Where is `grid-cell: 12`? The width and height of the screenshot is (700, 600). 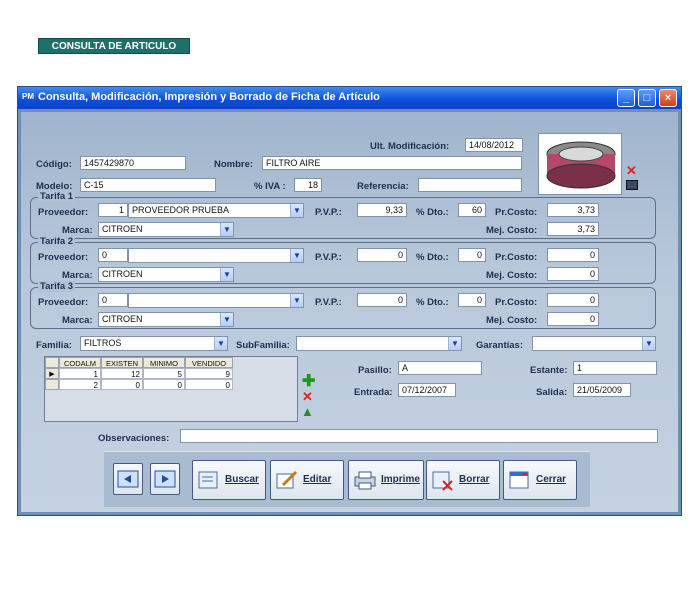
grid-cell: 12 is located at coordinates (122, 373).